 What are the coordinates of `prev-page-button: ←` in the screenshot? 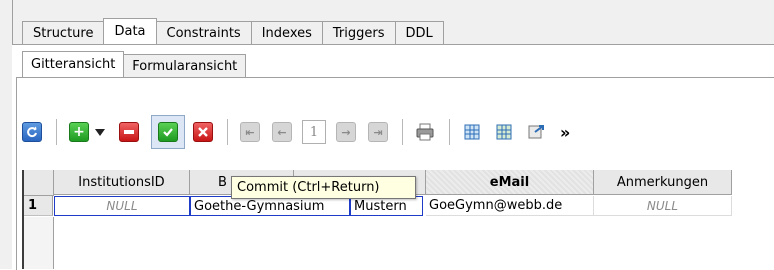 It's located at (282, 132).